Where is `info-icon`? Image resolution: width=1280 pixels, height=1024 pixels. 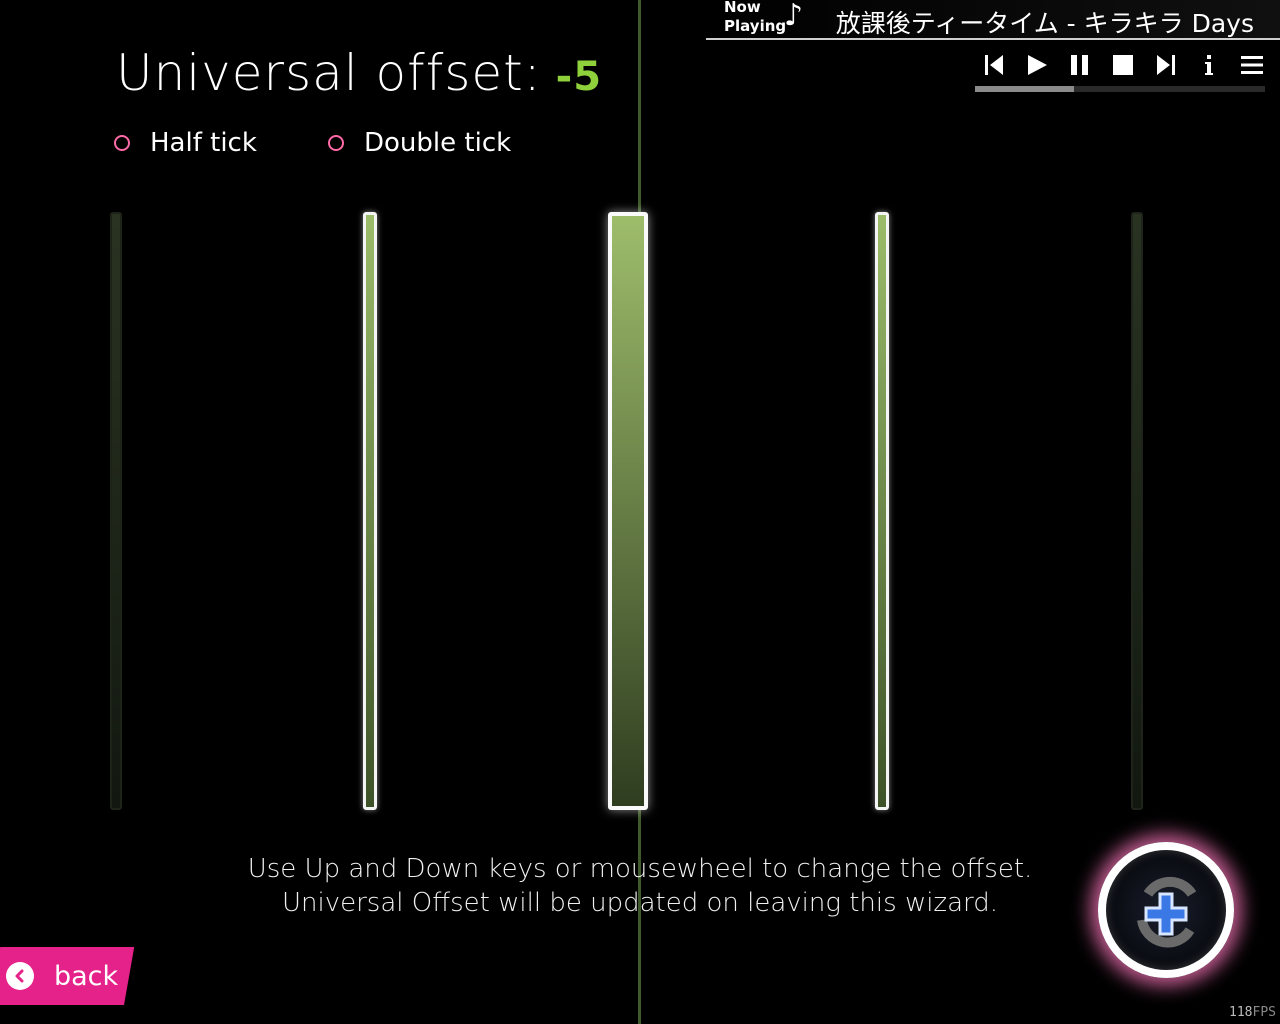
info-icon is located at coordinates (1209, 65).